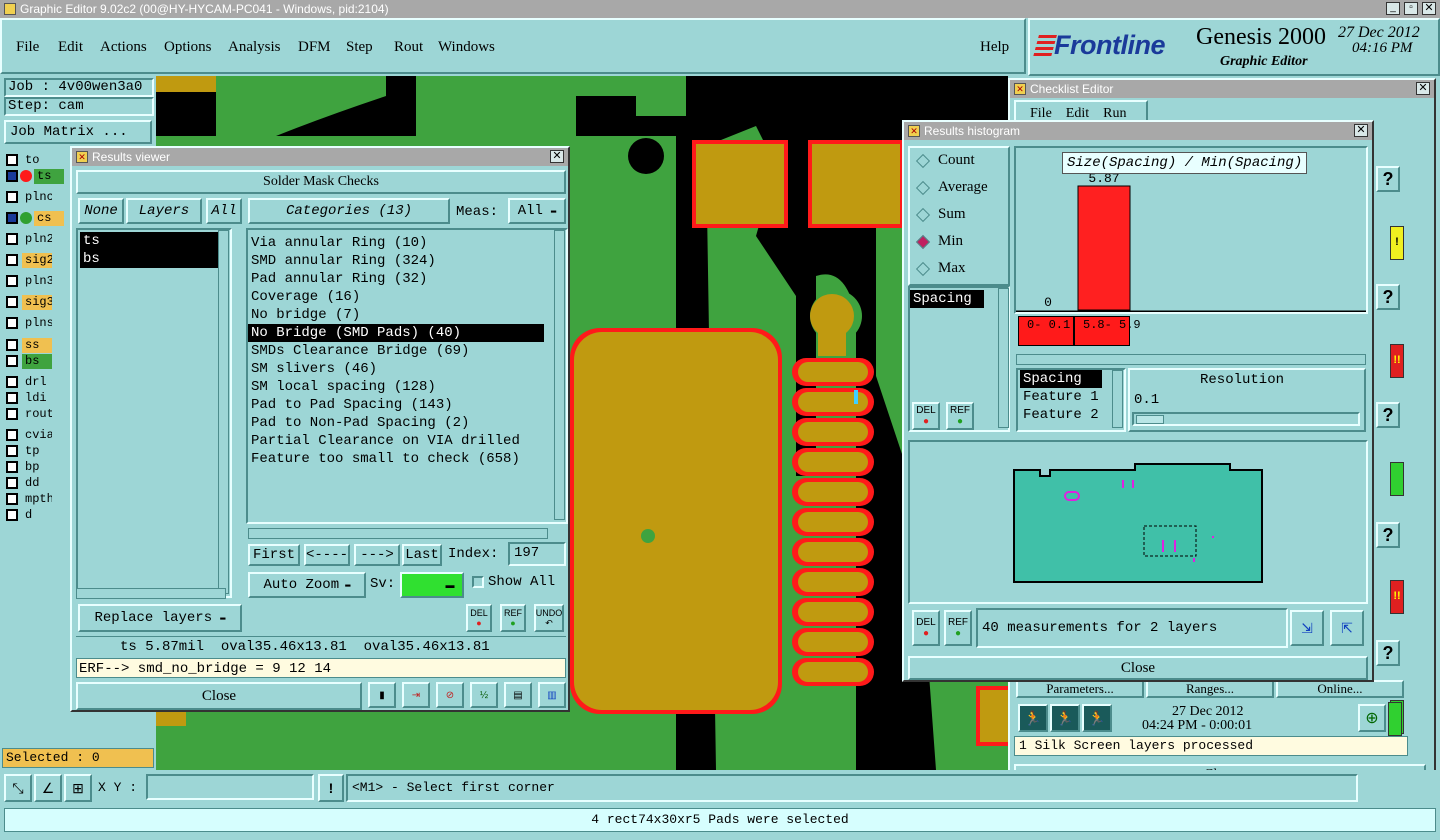  I want to click on close-app-button: ✕, so click(1429, 8).